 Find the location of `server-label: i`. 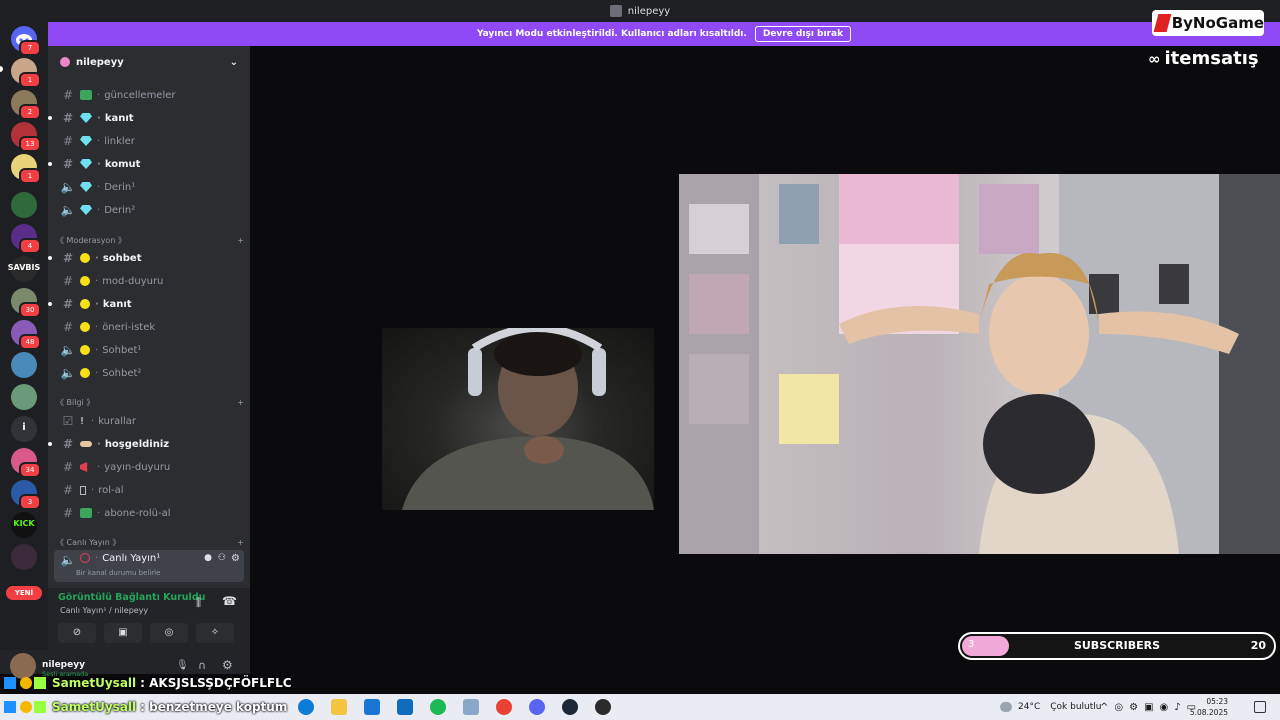

server-label: i is located at coordinates (24, 427).